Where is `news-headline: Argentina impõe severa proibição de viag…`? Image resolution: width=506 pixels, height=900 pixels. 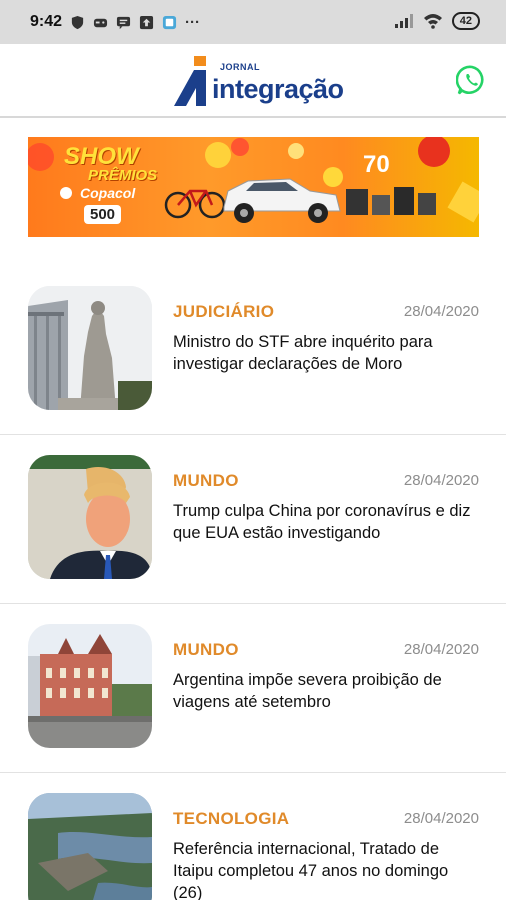 news-headline: Argentina impõe severa proibição de viag… is located at coordinates (326, 691).